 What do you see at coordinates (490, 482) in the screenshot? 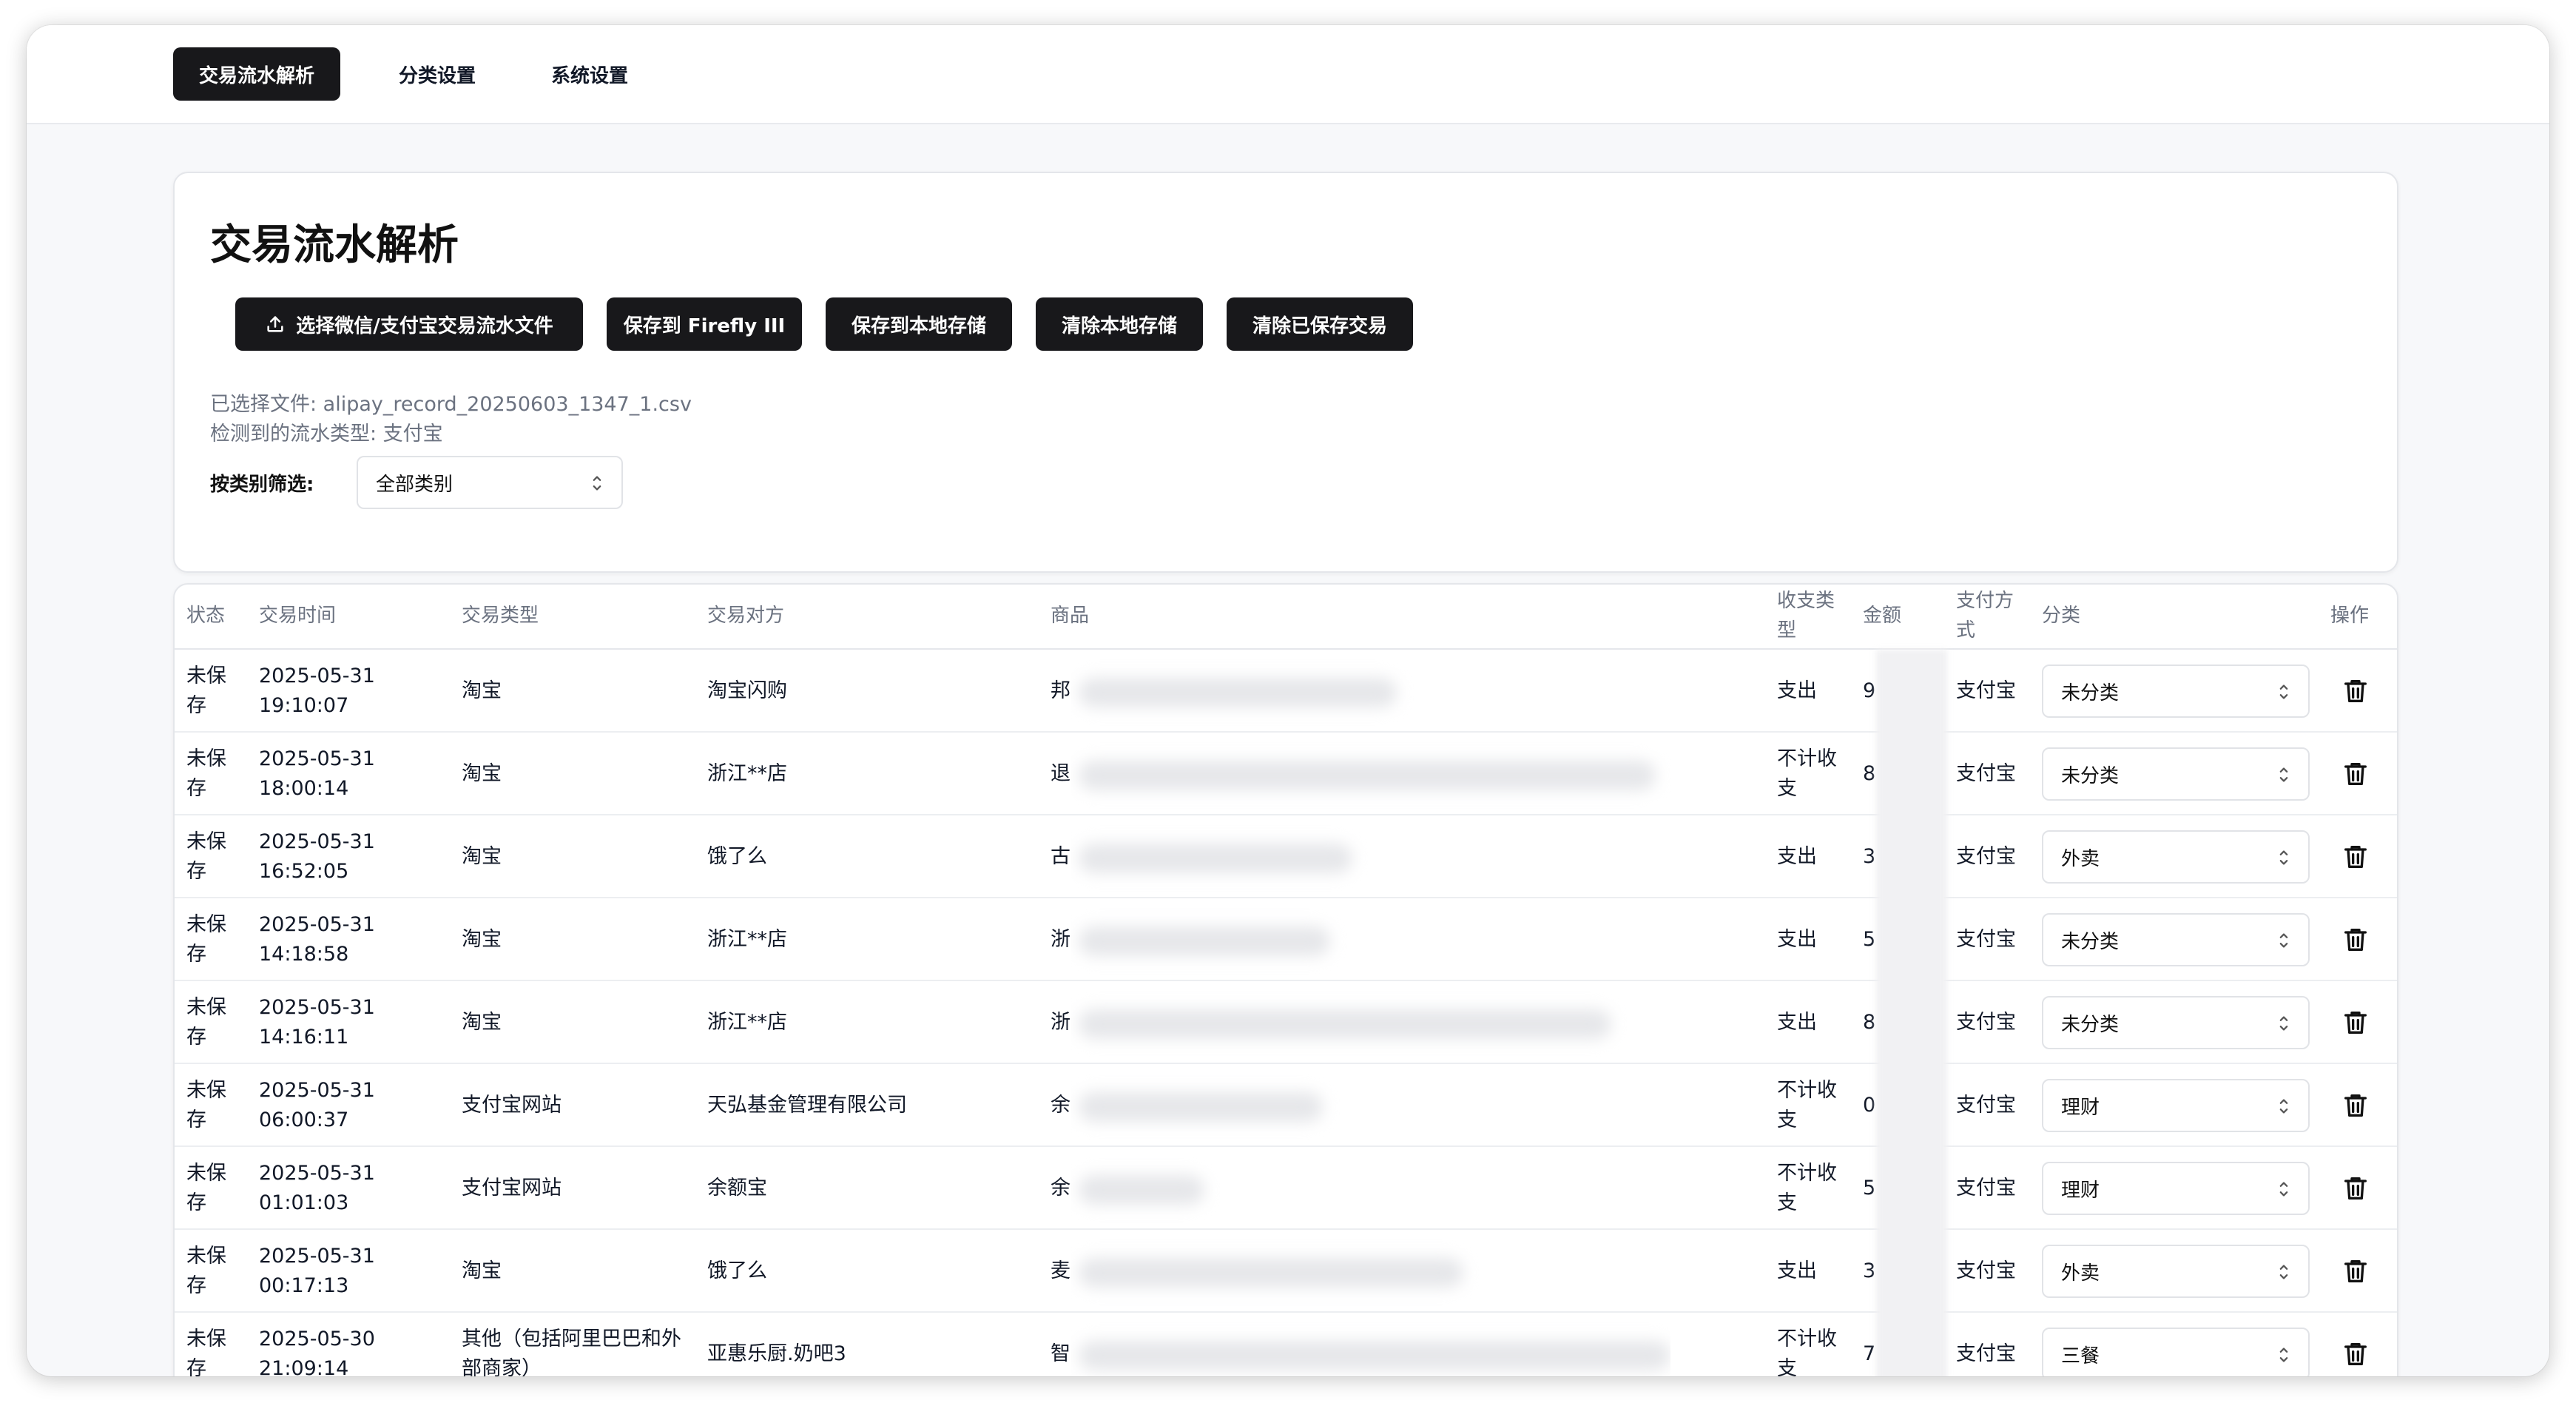
I see `category-filter-select: 全部类别` at bounding box center [490, 482].